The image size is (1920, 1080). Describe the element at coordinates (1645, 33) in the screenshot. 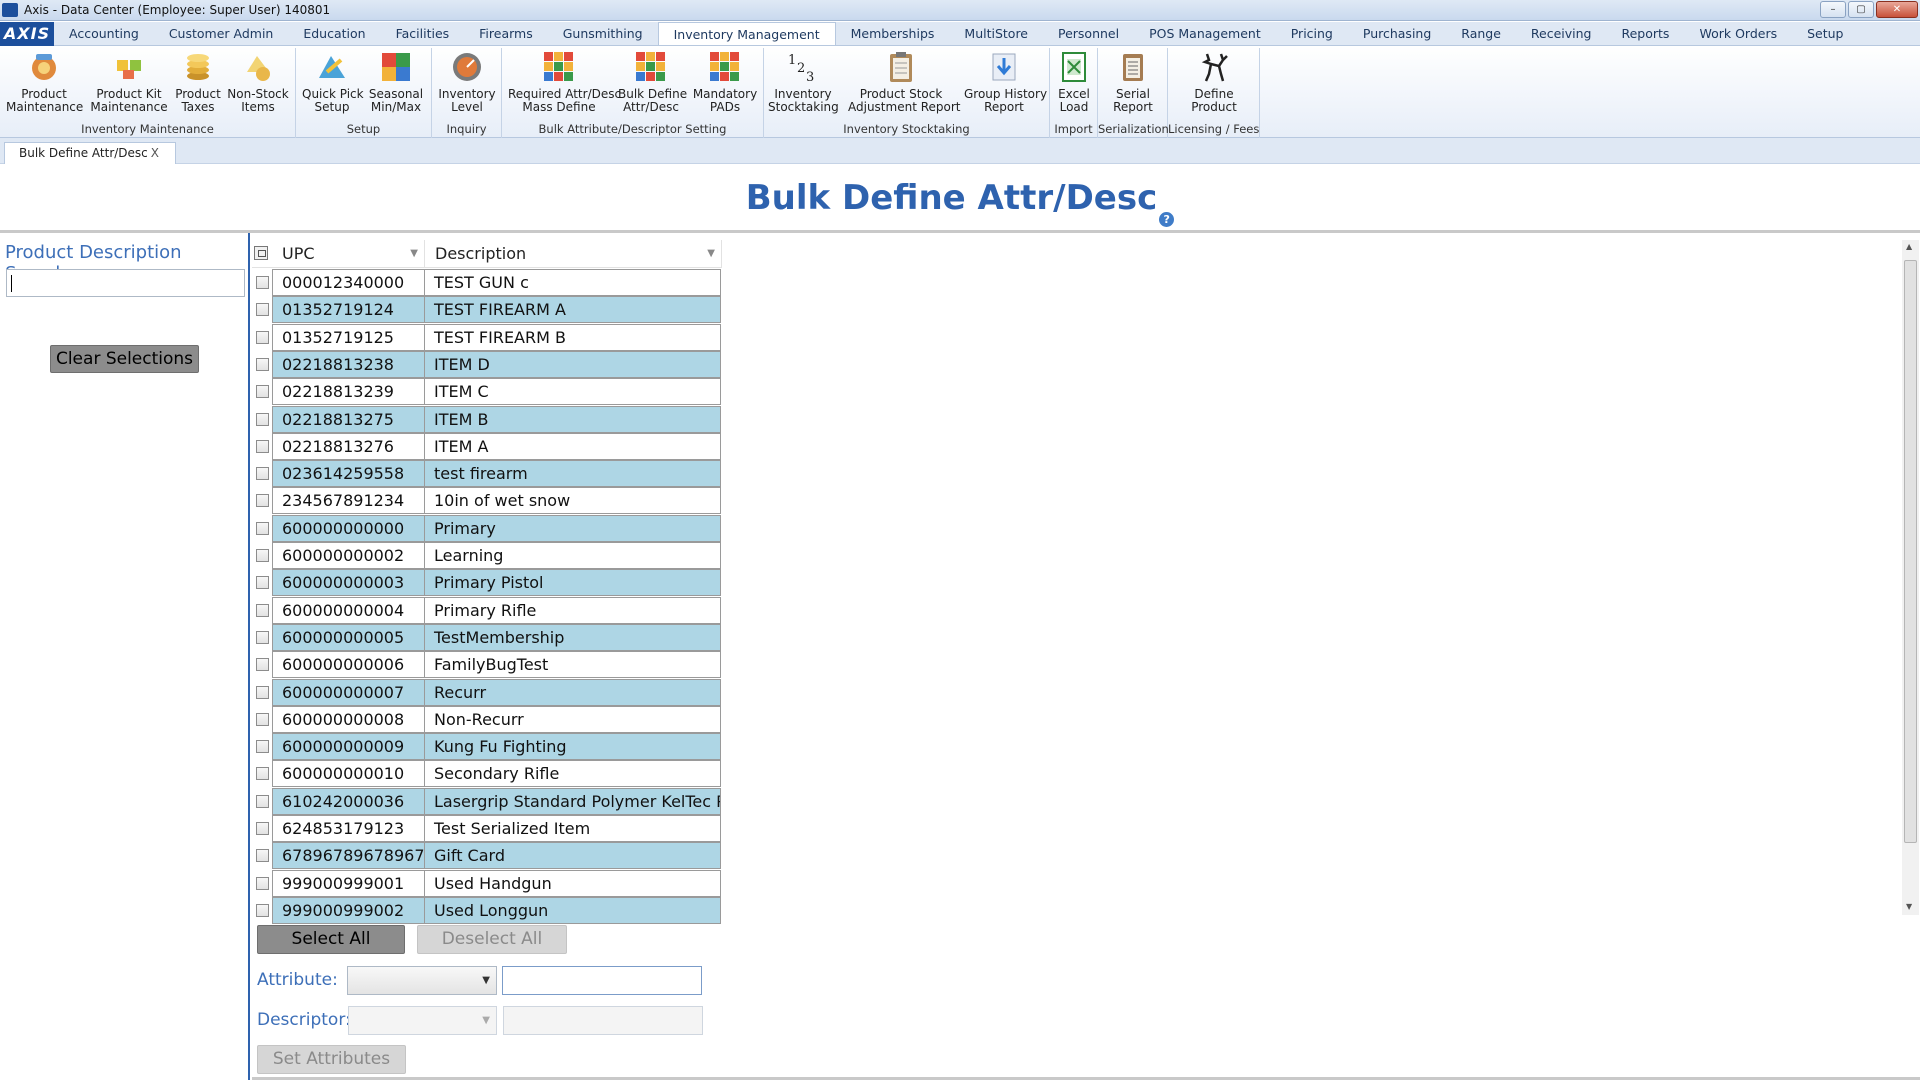

I see `menu-tab-reports: Reports` at that location.